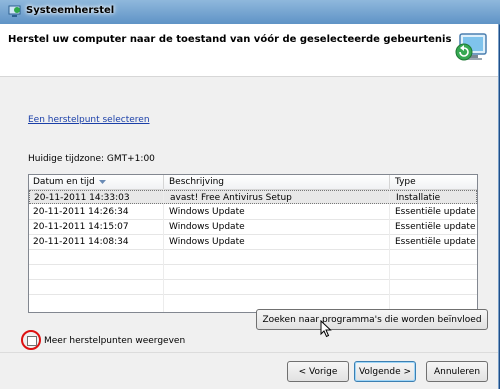 Image resolution: width=500 pixels, height=389 pixels. Describe the element at coordinates (326, 329) in the screenshot. I see `mouse-cursor-icon` at that location.